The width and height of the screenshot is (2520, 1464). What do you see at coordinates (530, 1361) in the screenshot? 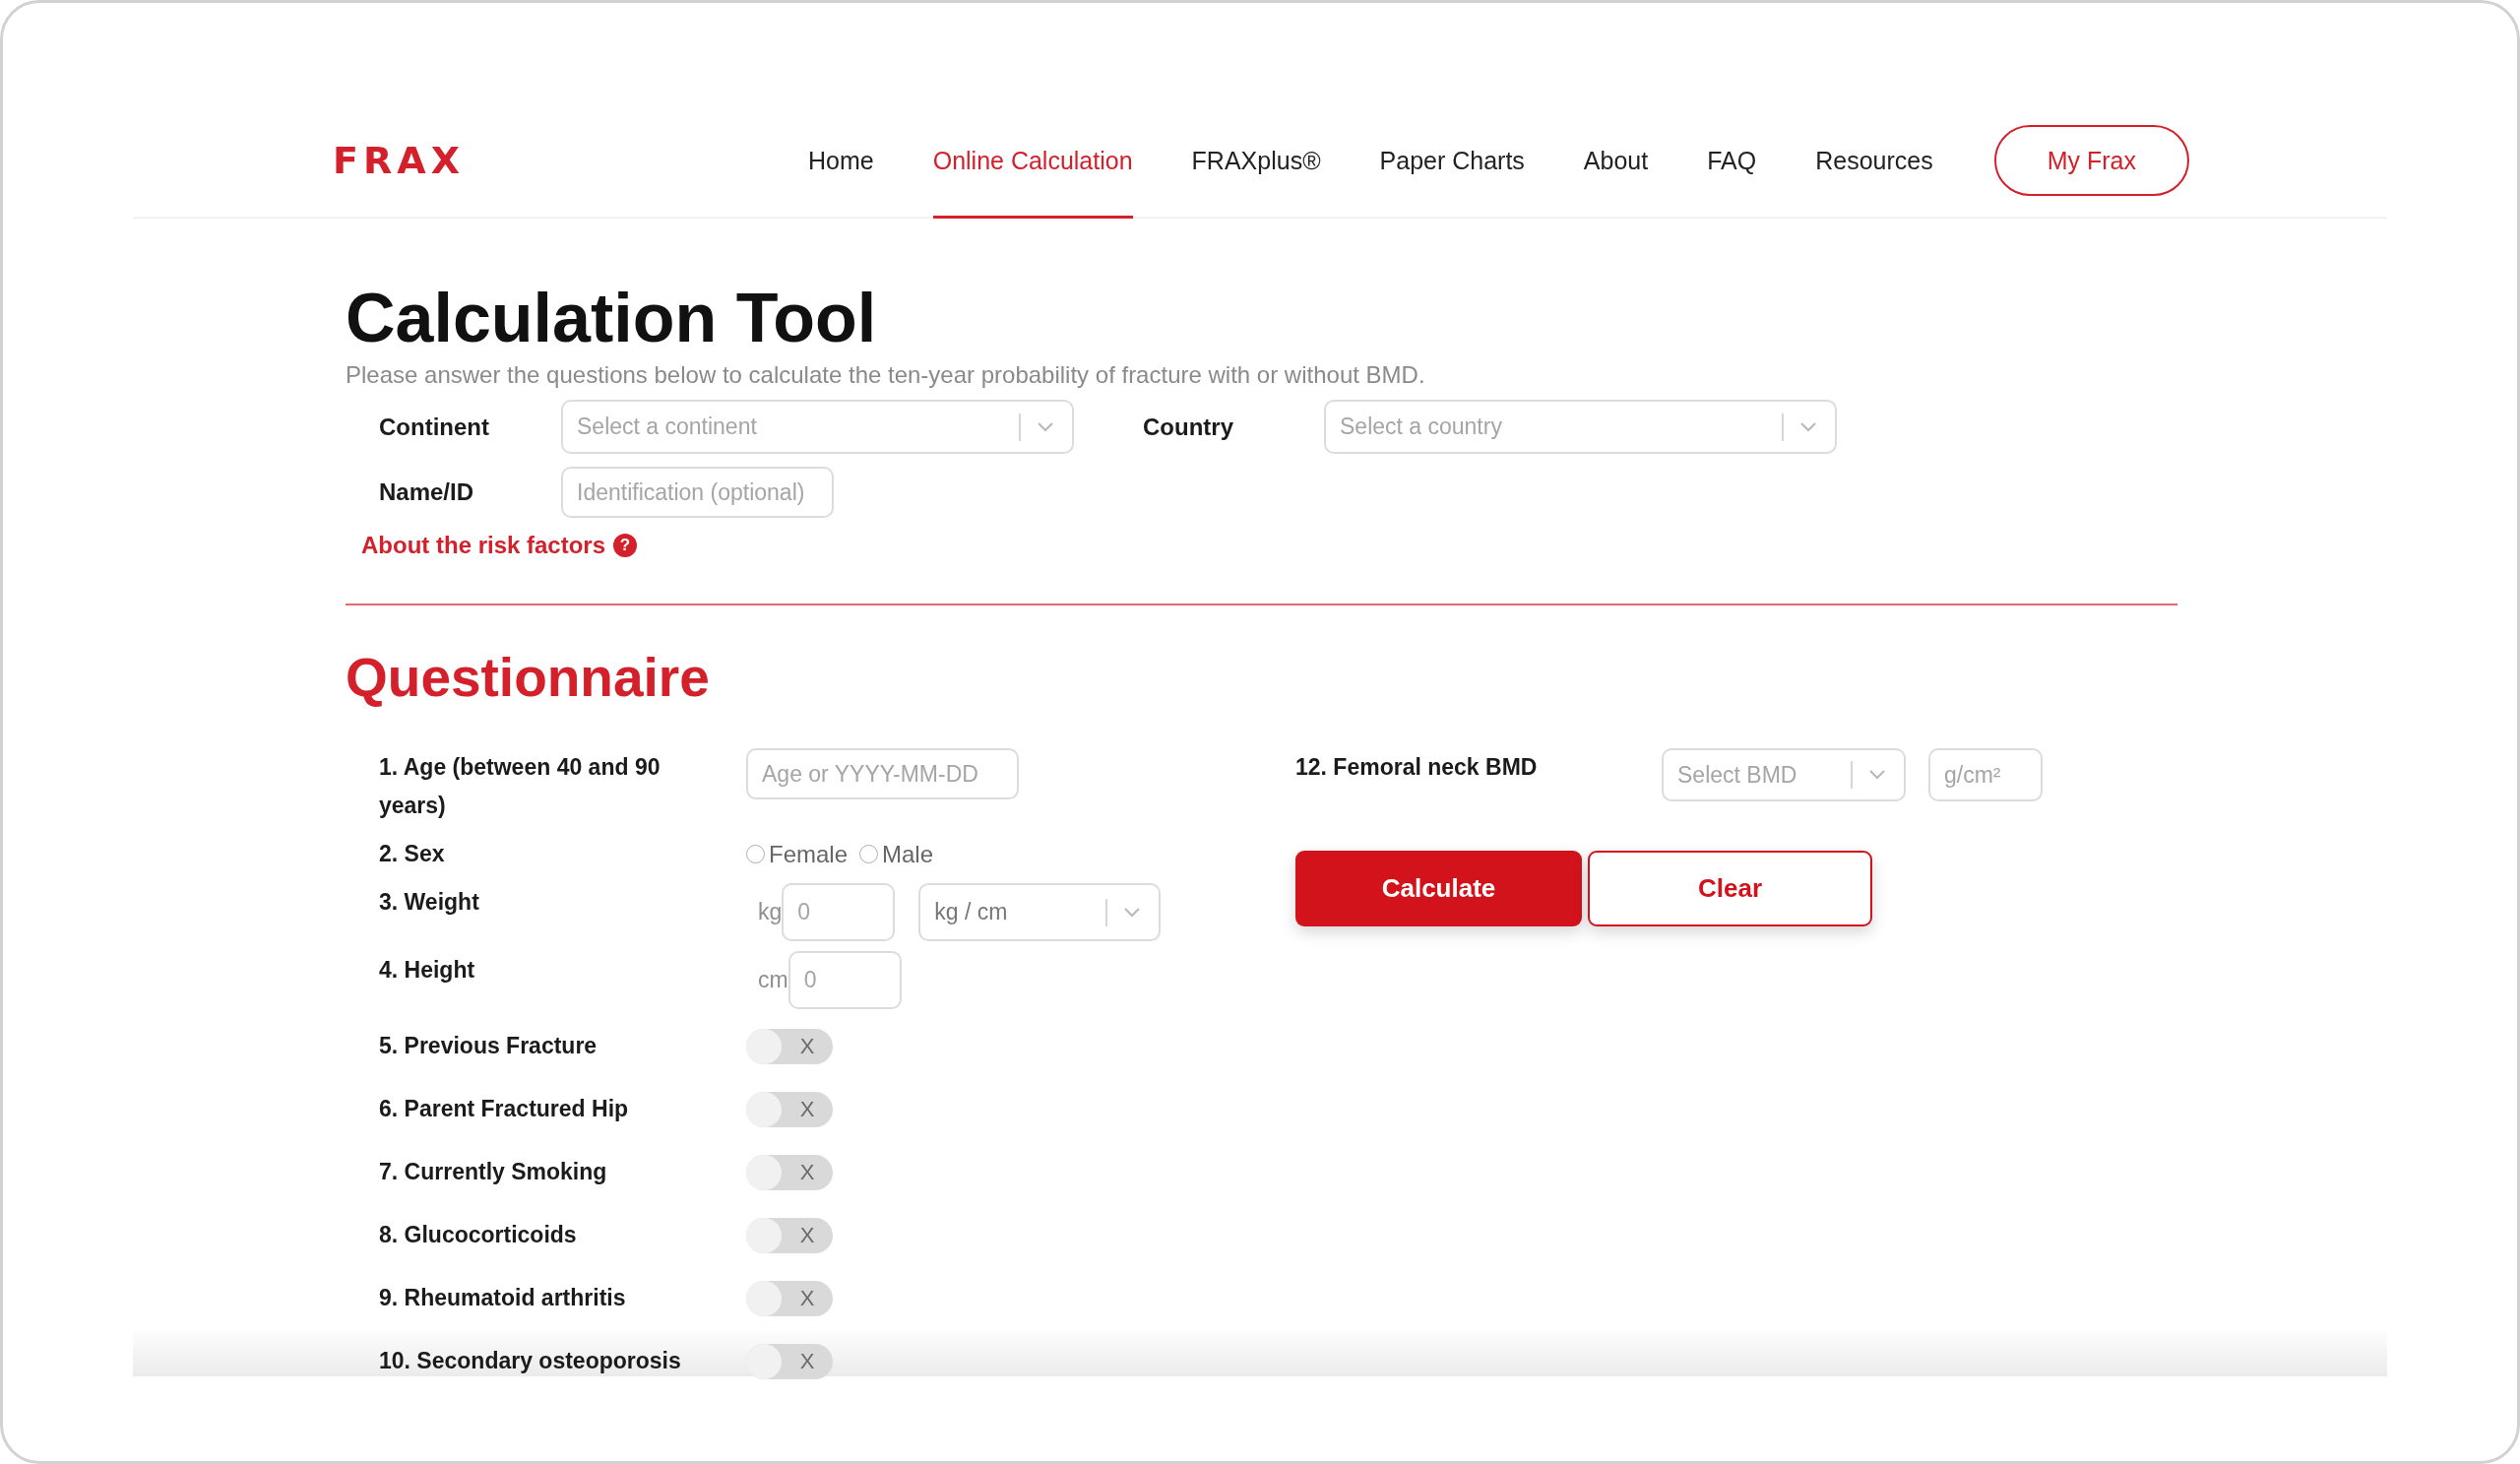
I see `question-label: 10. Secondary osteoporosis` at bounding box center [530, 1361].